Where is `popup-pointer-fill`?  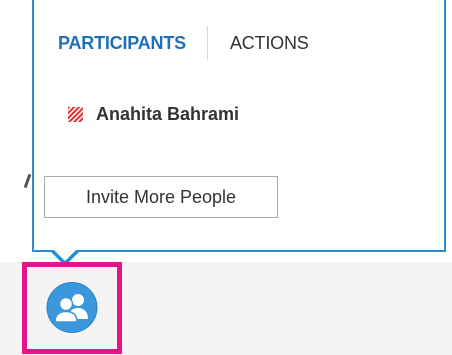
popup-pointer-fill is located at coordinates (65, 255).